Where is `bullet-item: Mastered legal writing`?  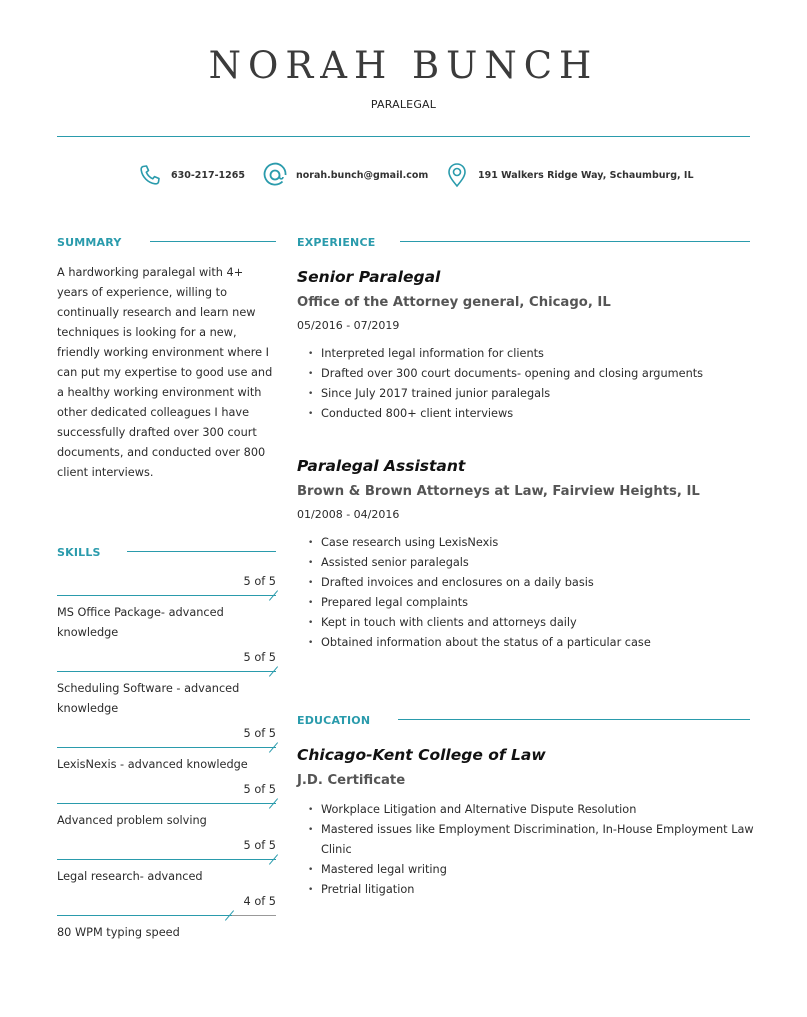
bullet-item: Mastered legal writing is located at coordinates (534, 870).